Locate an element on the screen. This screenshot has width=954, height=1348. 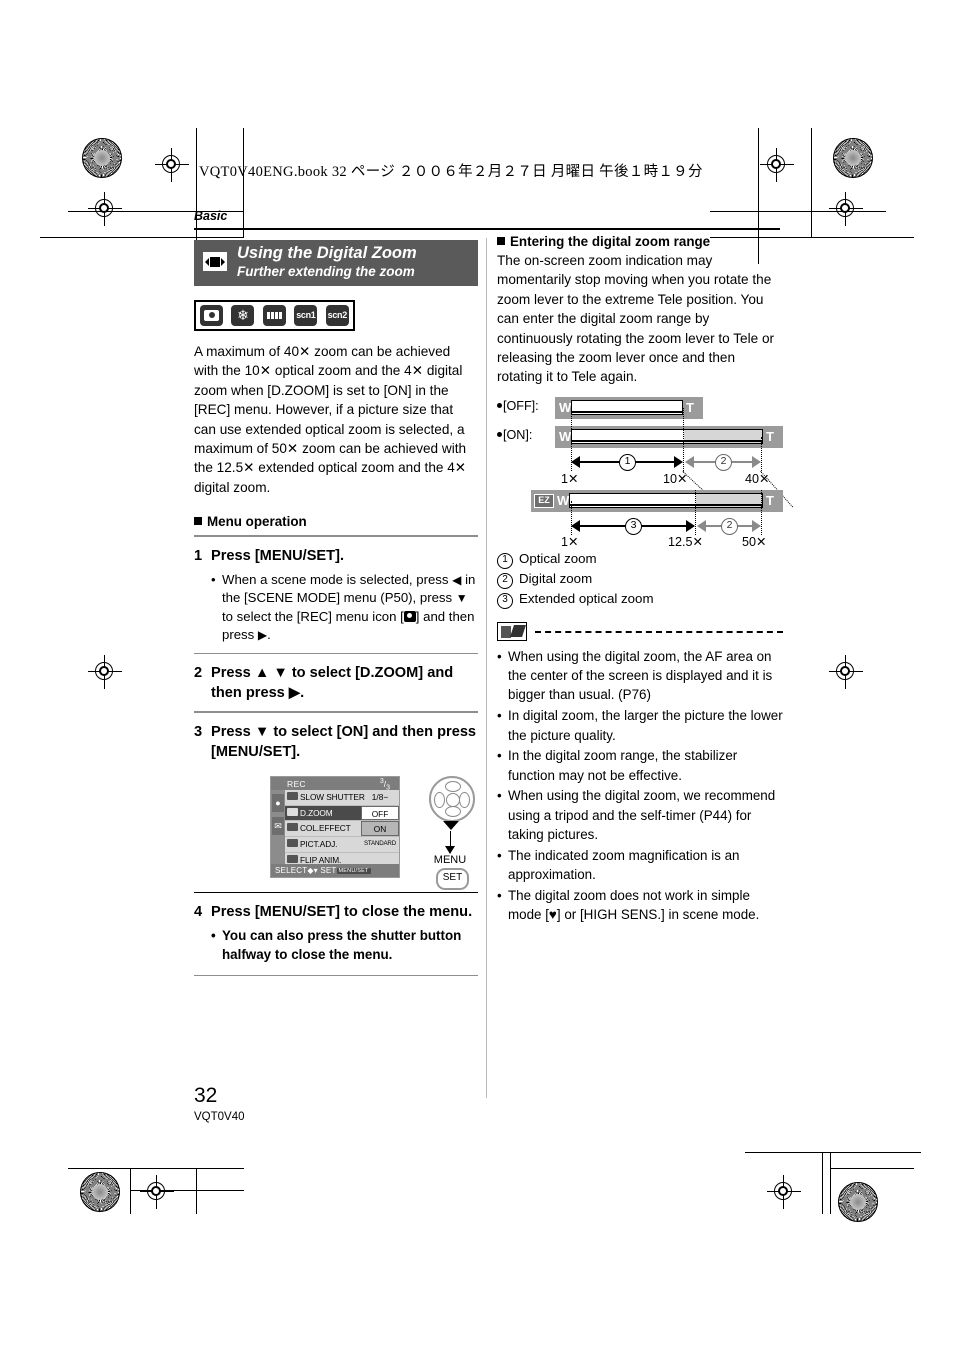
scn1-label: scn1 is located at coordinates (306, 315).